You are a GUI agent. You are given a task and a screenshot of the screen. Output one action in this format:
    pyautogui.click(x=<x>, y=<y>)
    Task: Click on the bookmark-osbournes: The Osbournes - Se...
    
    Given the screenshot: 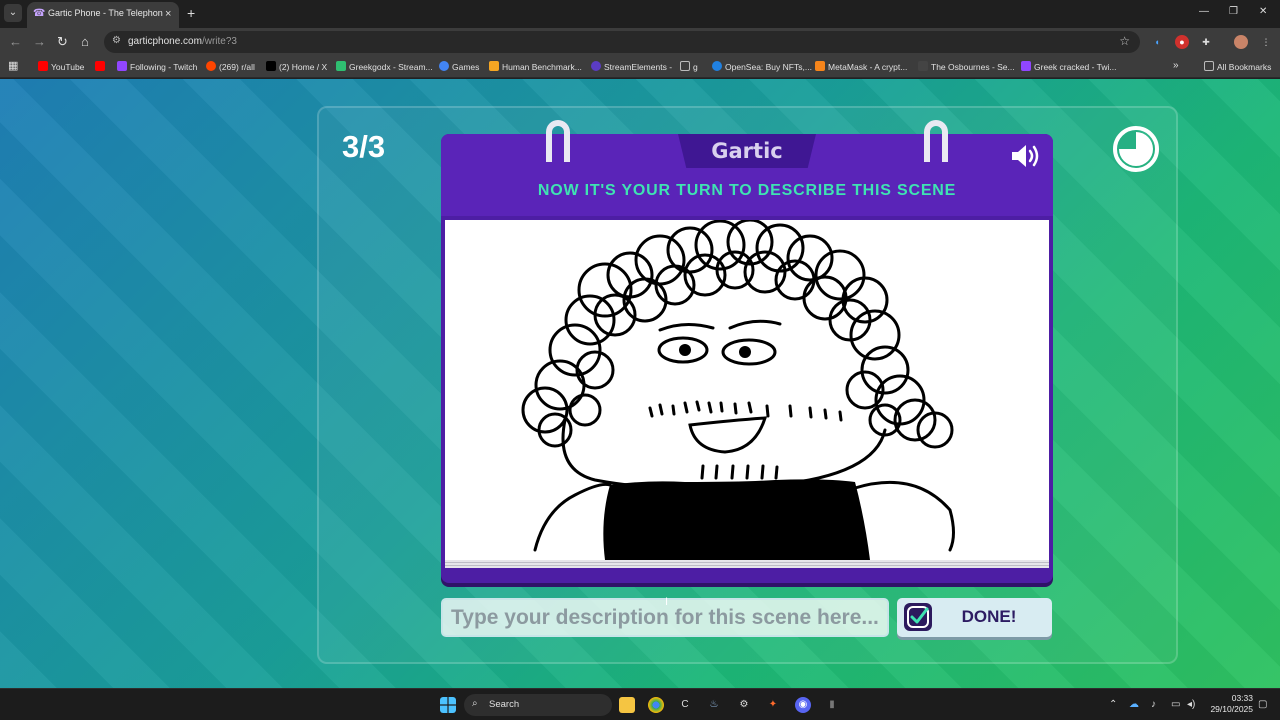 What is the action you would take?
    pyautogui.click(x=966, y=66)
    